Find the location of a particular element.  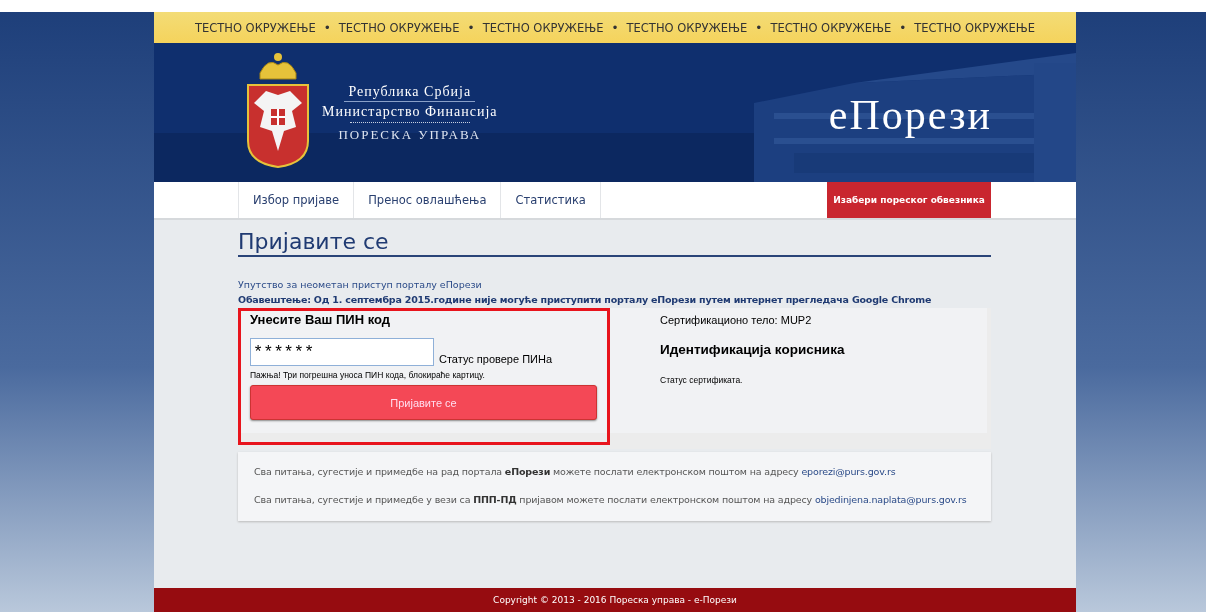

email-link: objedinjena.naplata@purs.gov.rs is located at coordinates (890, 499).